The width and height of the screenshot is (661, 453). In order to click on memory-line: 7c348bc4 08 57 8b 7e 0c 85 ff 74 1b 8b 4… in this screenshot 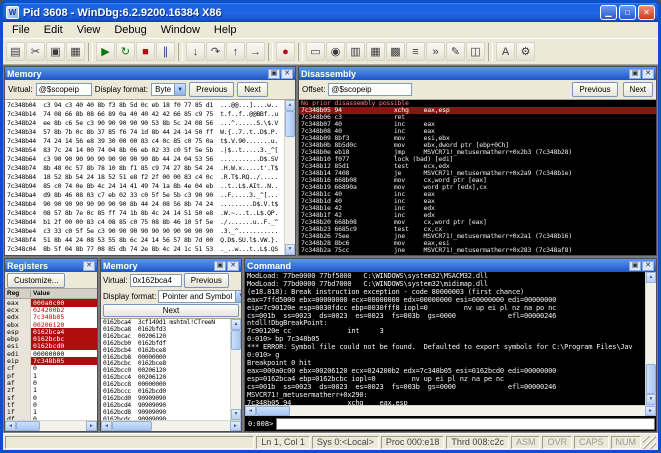, I will do `click(145, 213)`.